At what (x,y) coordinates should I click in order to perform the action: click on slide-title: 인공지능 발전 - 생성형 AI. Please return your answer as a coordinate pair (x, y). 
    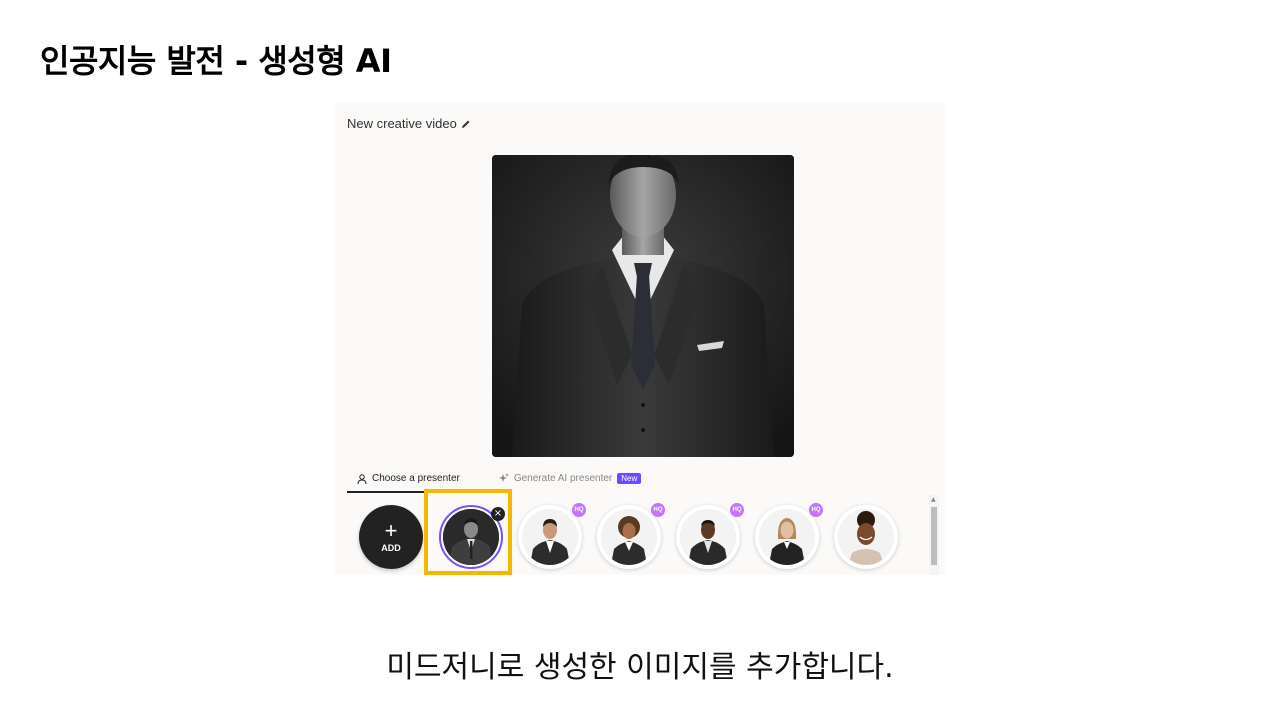
    Looking at the image, I should click on (216, 61).